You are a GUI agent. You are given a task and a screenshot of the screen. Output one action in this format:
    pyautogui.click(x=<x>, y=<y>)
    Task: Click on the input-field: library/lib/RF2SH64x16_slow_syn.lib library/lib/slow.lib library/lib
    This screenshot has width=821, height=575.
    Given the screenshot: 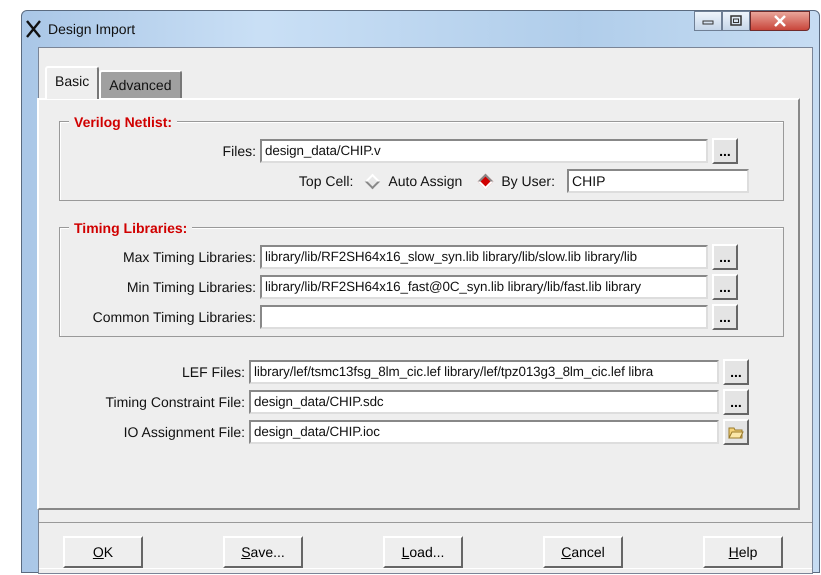 What is the action you would take?
    pyautogui.click(x=484, y=257)
    